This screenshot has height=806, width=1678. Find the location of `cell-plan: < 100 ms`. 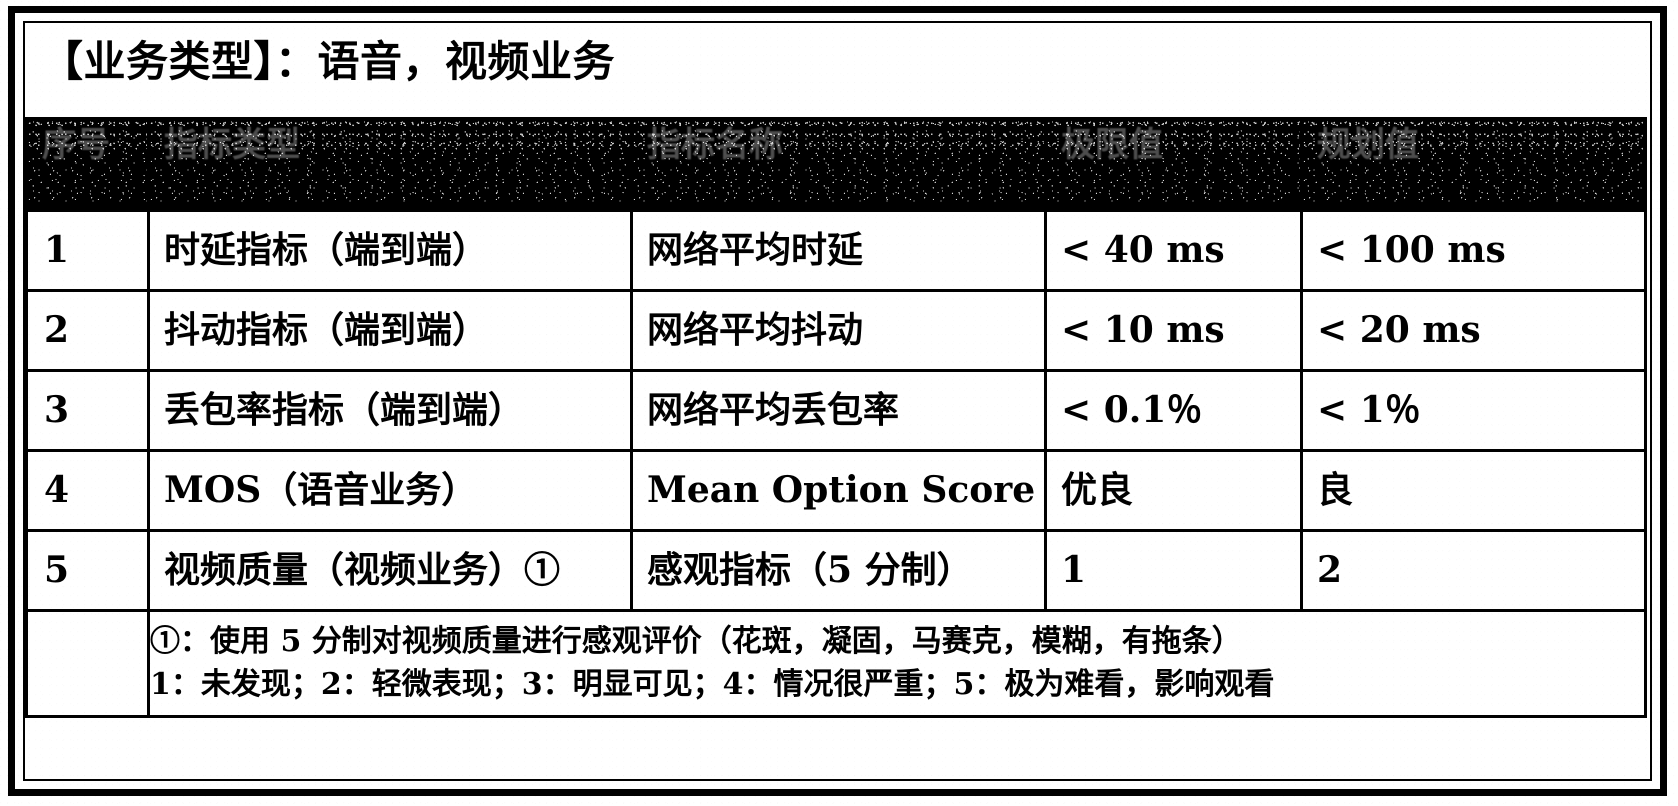

cell-plan: < 100 ms is located at coordinates (1473, 250).